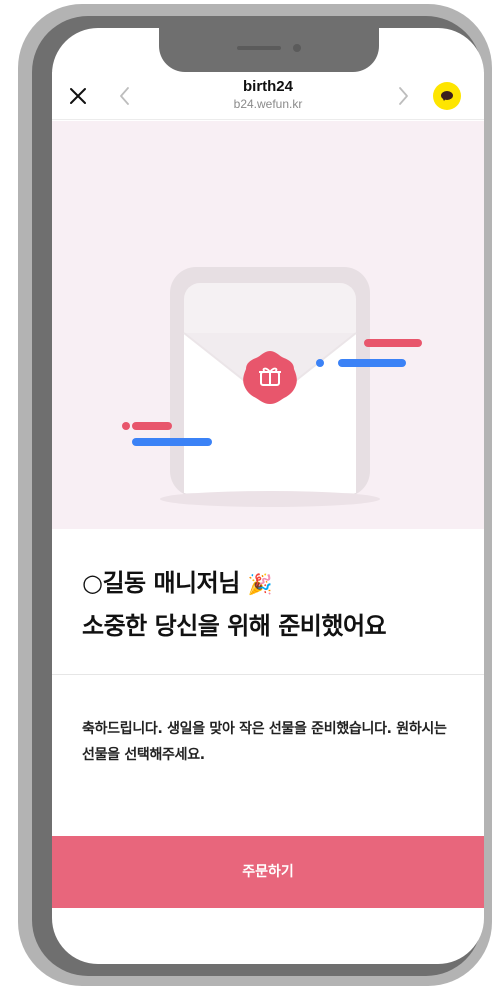 The width and height of the screenshot is (501, 993). I want to click on browser-header: birth24 b24.wefun.kr, so click(268, 96).